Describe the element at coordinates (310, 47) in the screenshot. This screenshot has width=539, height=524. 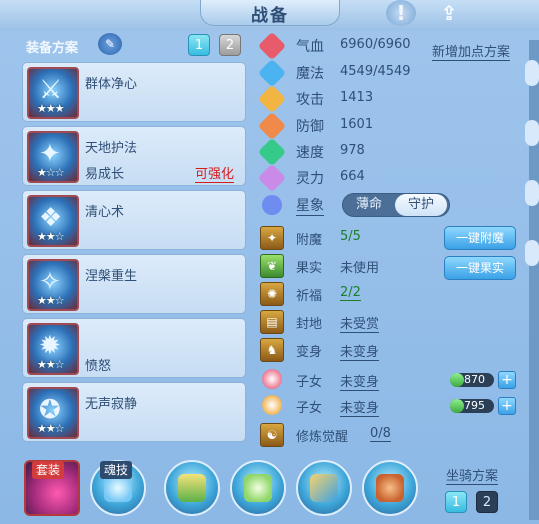
I see `stat-label: 气血` at that location.